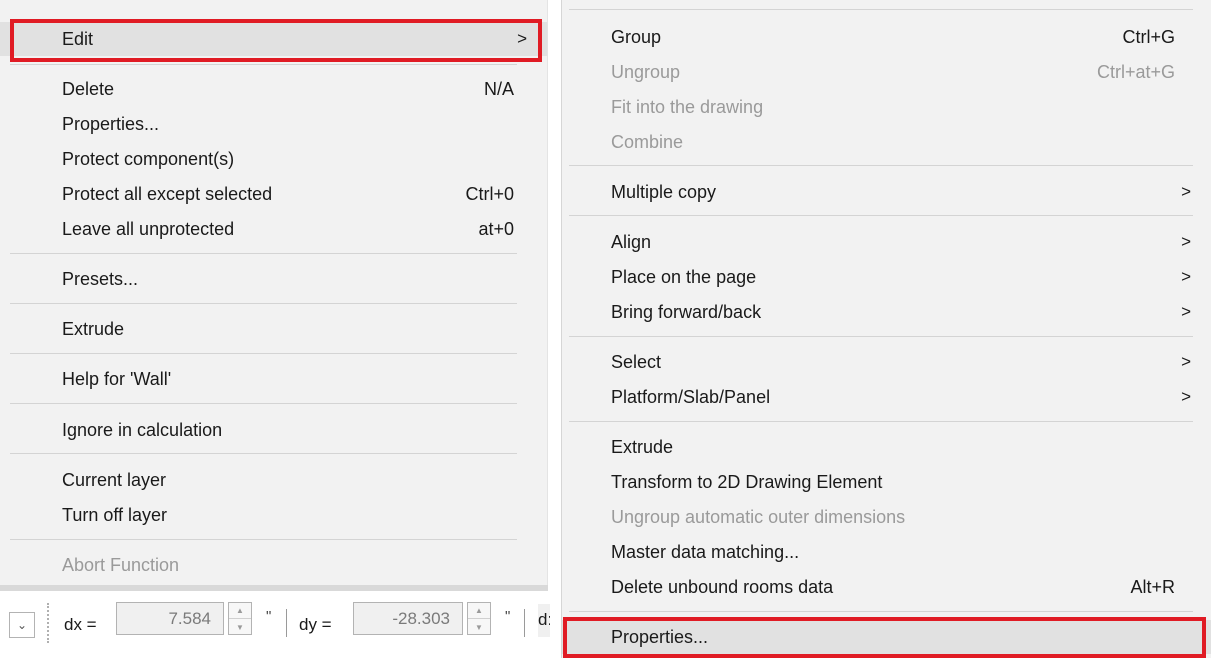 The height and width of the screenshot is (658, 1211). What do you see at coordinates (747, 481) in the screenshot?
I see `menu-item-label: Transform to 2D Drawing Element` at bounding box center [747, 481].